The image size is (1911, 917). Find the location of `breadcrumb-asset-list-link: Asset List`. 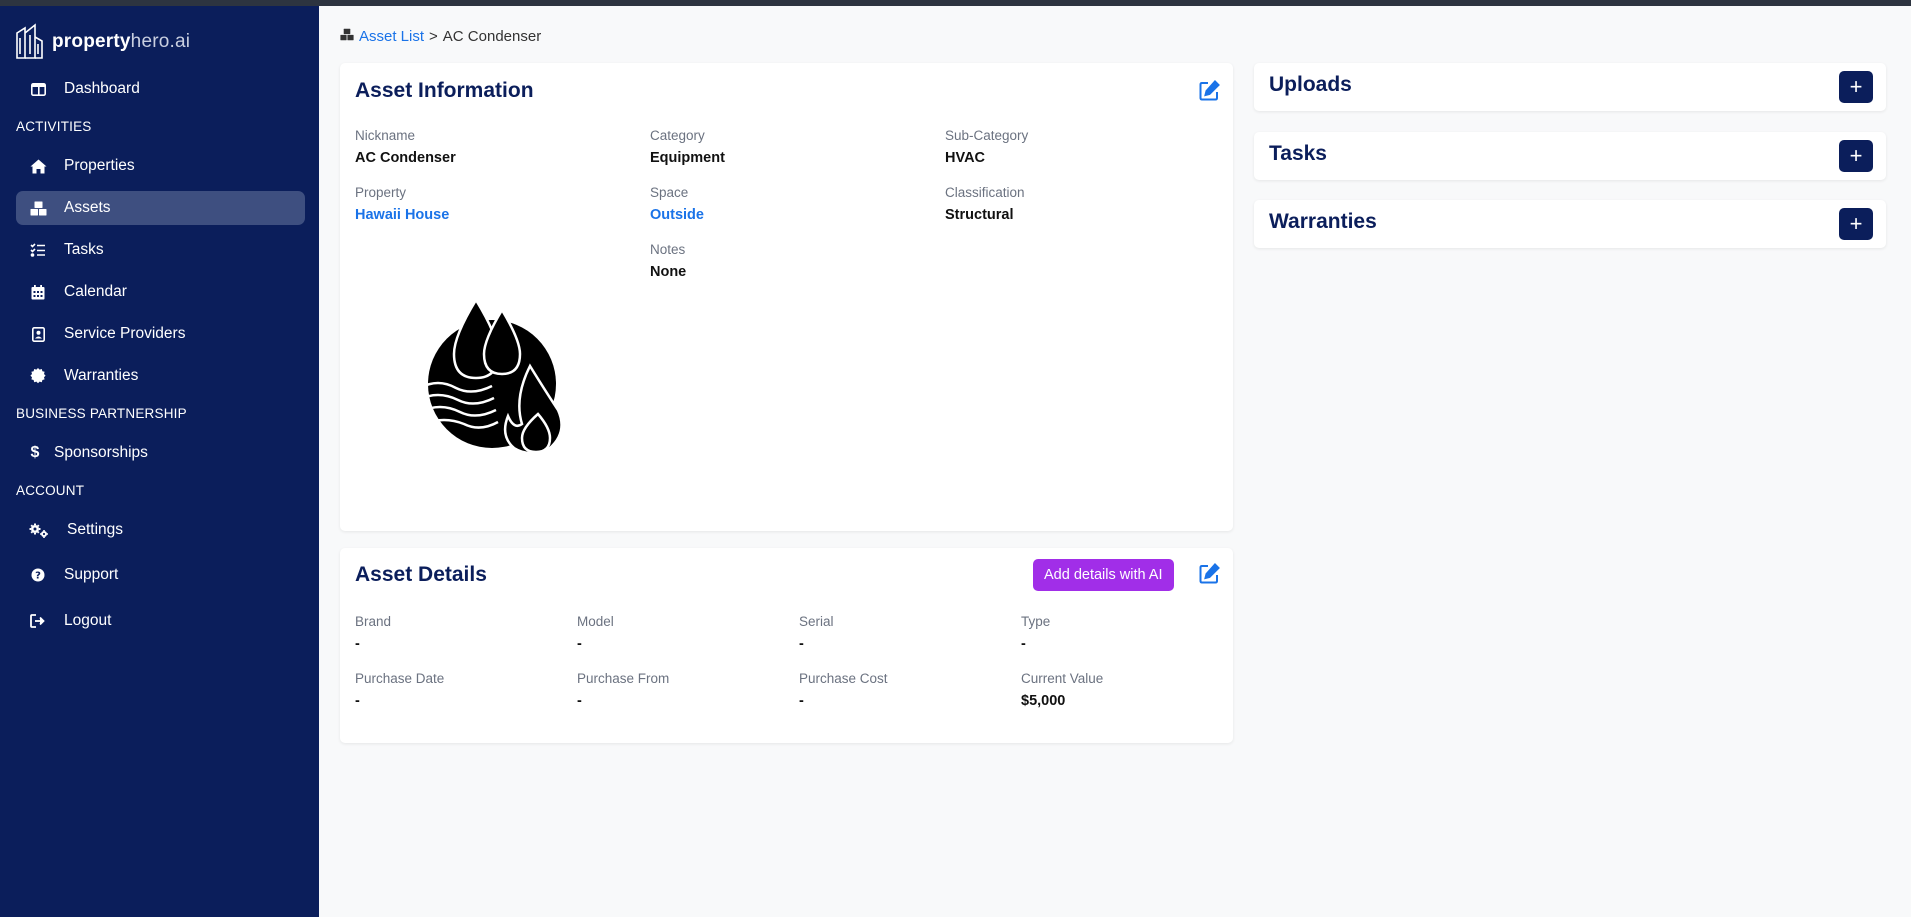

breadcrumb-asset-list-link: Asset List is located at coordinates (391, 36).